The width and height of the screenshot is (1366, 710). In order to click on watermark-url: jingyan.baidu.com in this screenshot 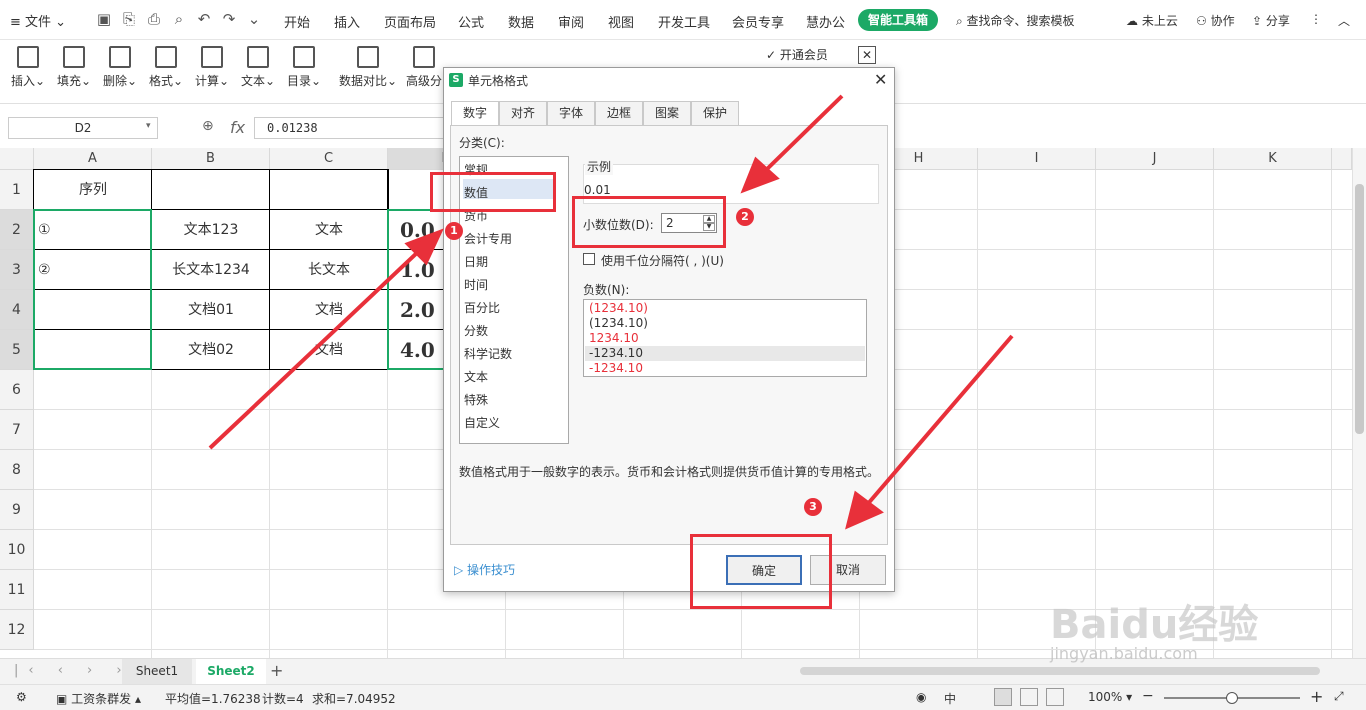, I will do `click(1124, 653)`.